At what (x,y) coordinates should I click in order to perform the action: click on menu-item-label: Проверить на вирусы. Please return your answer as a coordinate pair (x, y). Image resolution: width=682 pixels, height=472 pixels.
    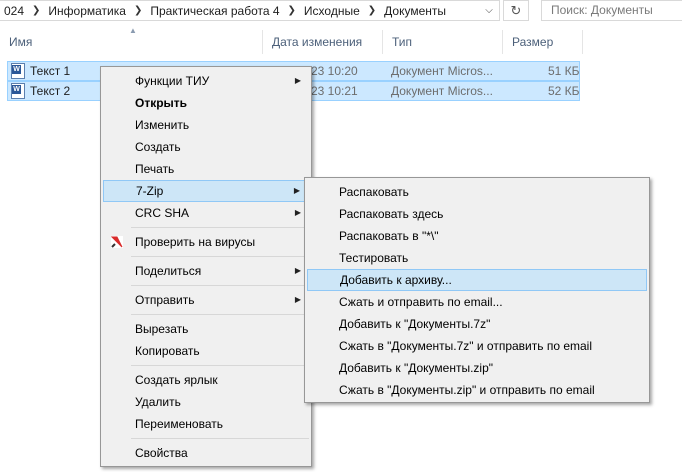
    Looking at the image, I should click on (195, 242).